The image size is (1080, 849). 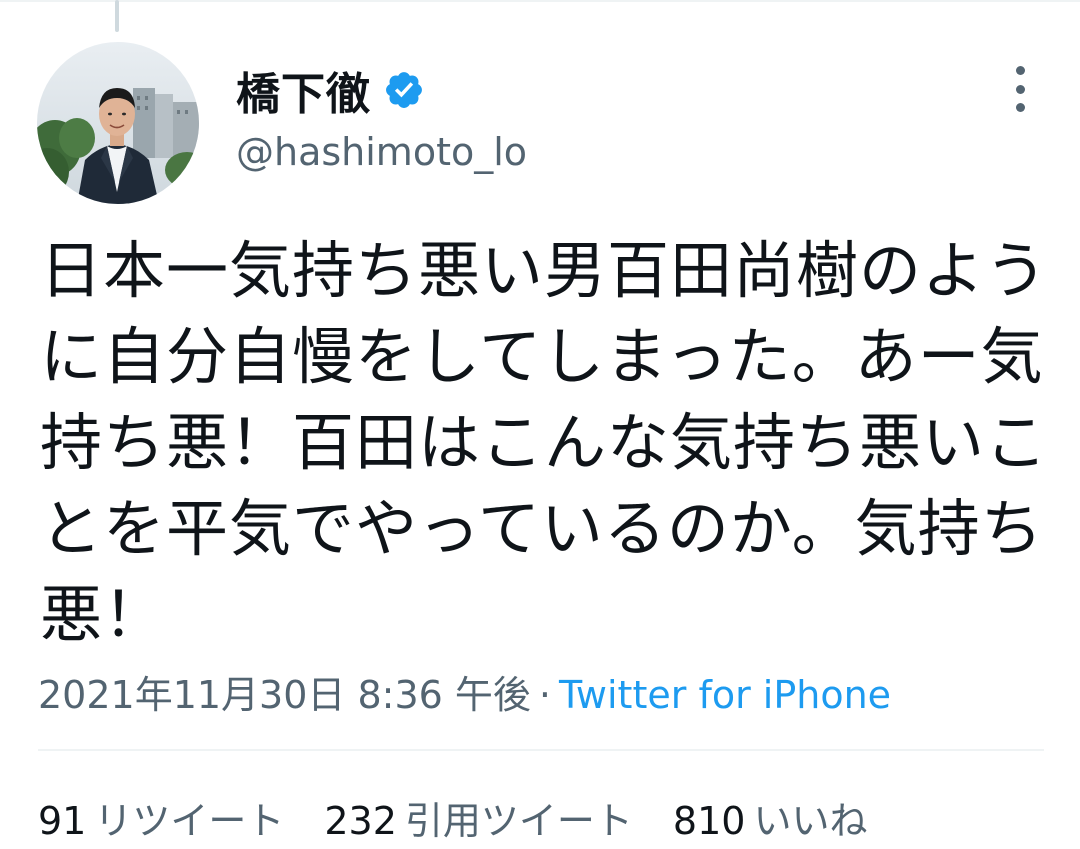 I want to click on quote-tweets-label: 引用ツイート, so click(x=518, y=821).